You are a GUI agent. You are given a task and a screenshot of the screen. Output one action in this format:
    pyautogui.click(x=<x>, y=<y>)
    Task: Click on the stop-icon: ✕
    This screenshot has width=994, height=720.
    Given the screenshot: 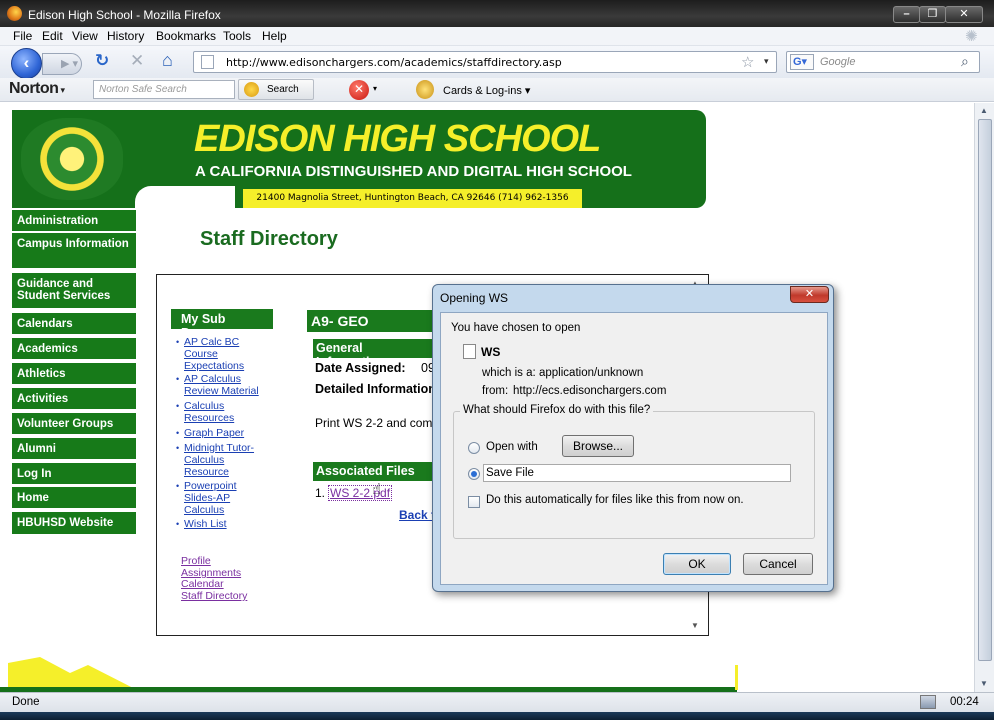 What is the action you would take?
    pyautogui.click(x=137, y=61)
    